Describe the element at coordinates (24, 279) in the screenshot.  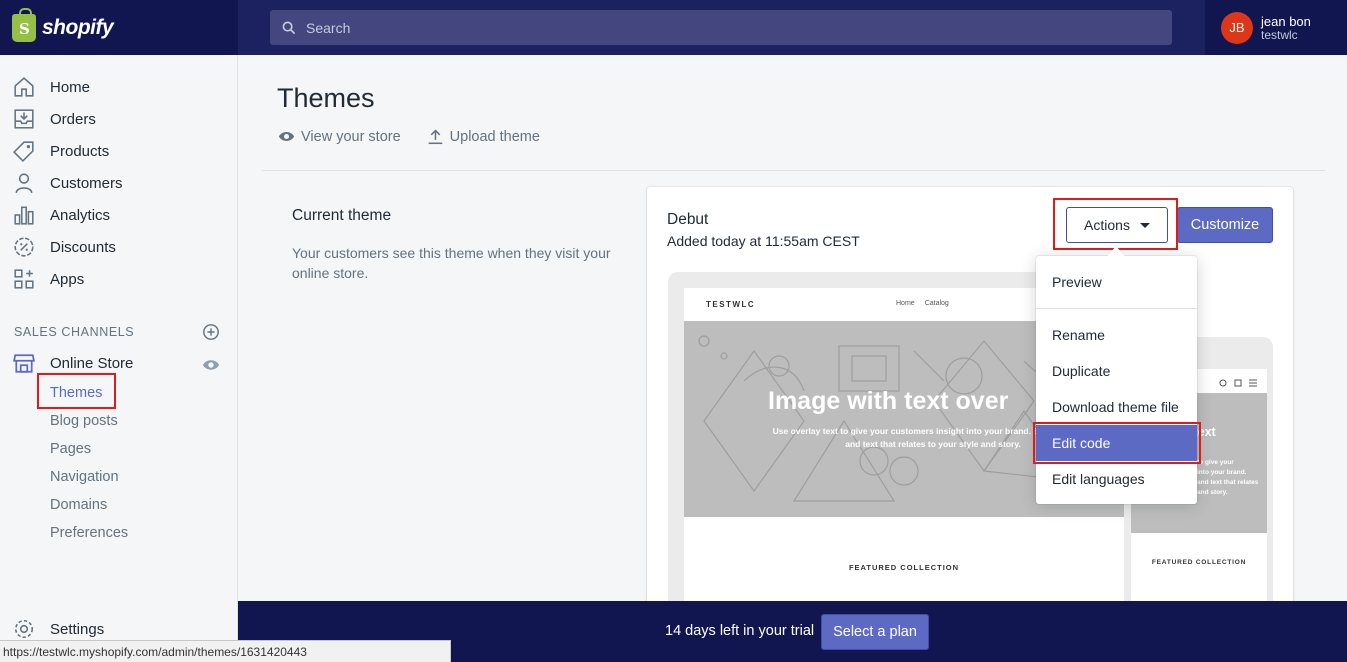
I see `apps-icon` at that location.